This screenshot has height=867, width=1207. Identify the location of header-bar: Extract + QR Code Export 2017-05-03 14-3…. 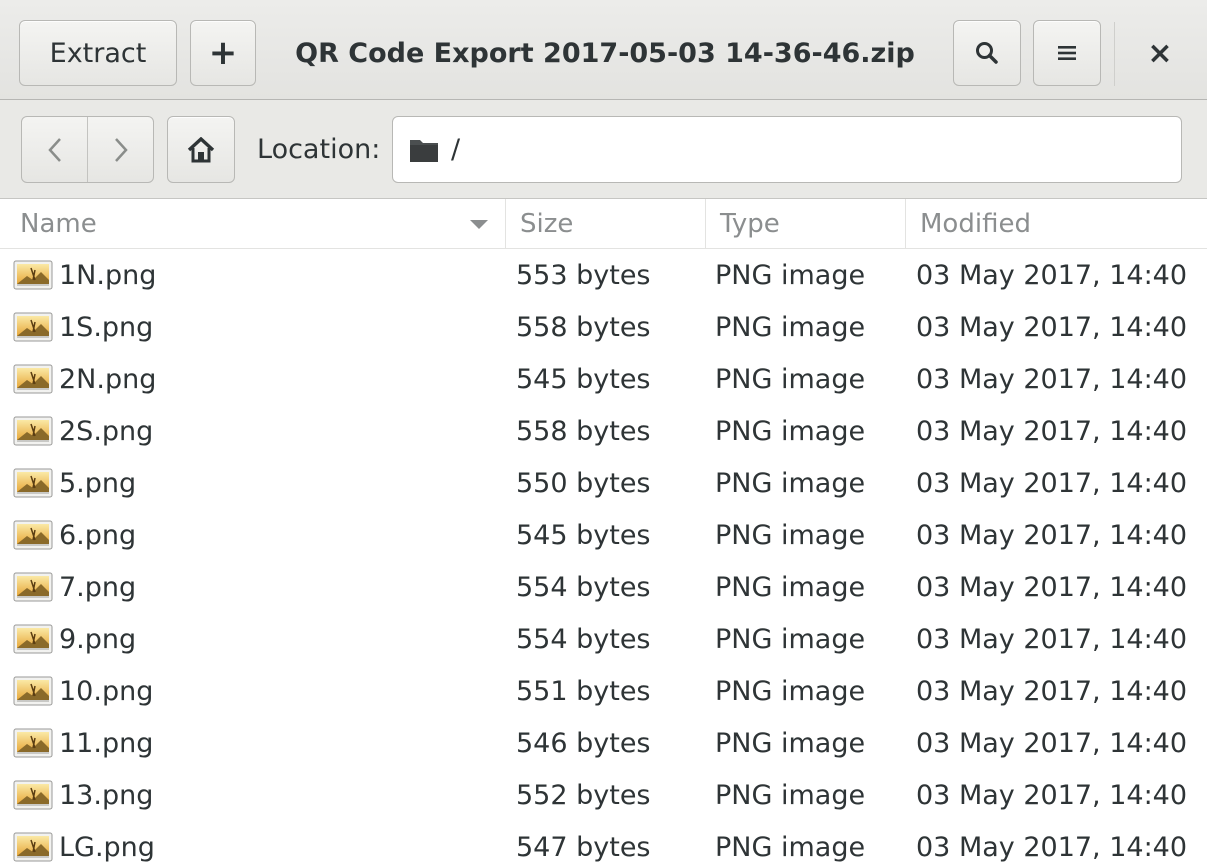
(603, 50).